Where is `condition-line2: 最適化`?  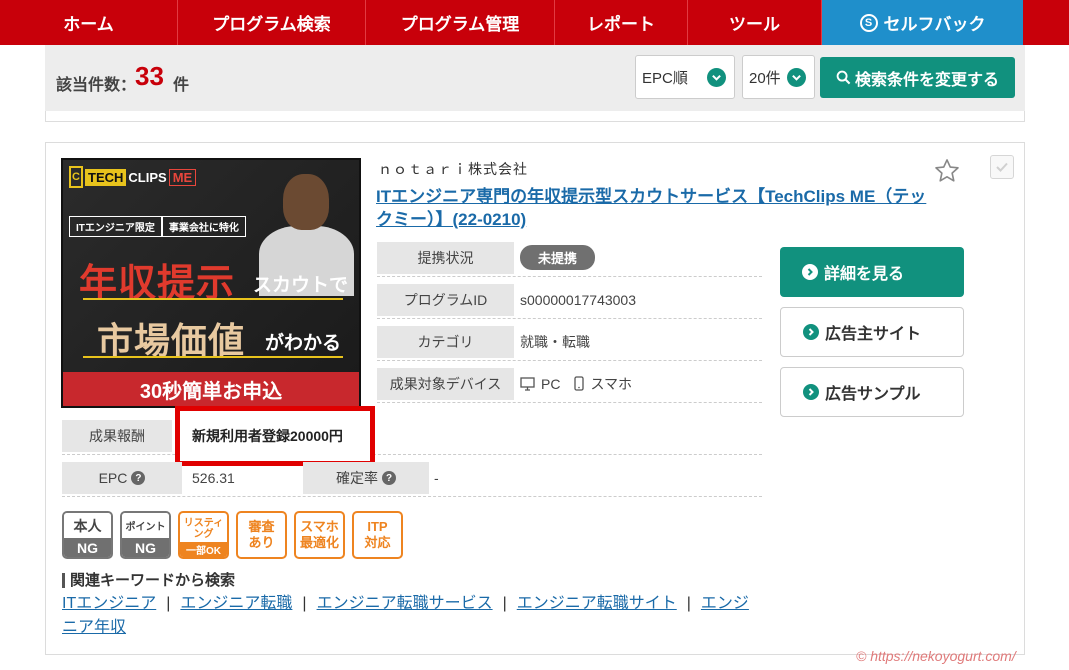 condition-line2: 最適化 is located at coordinates (319, 542).